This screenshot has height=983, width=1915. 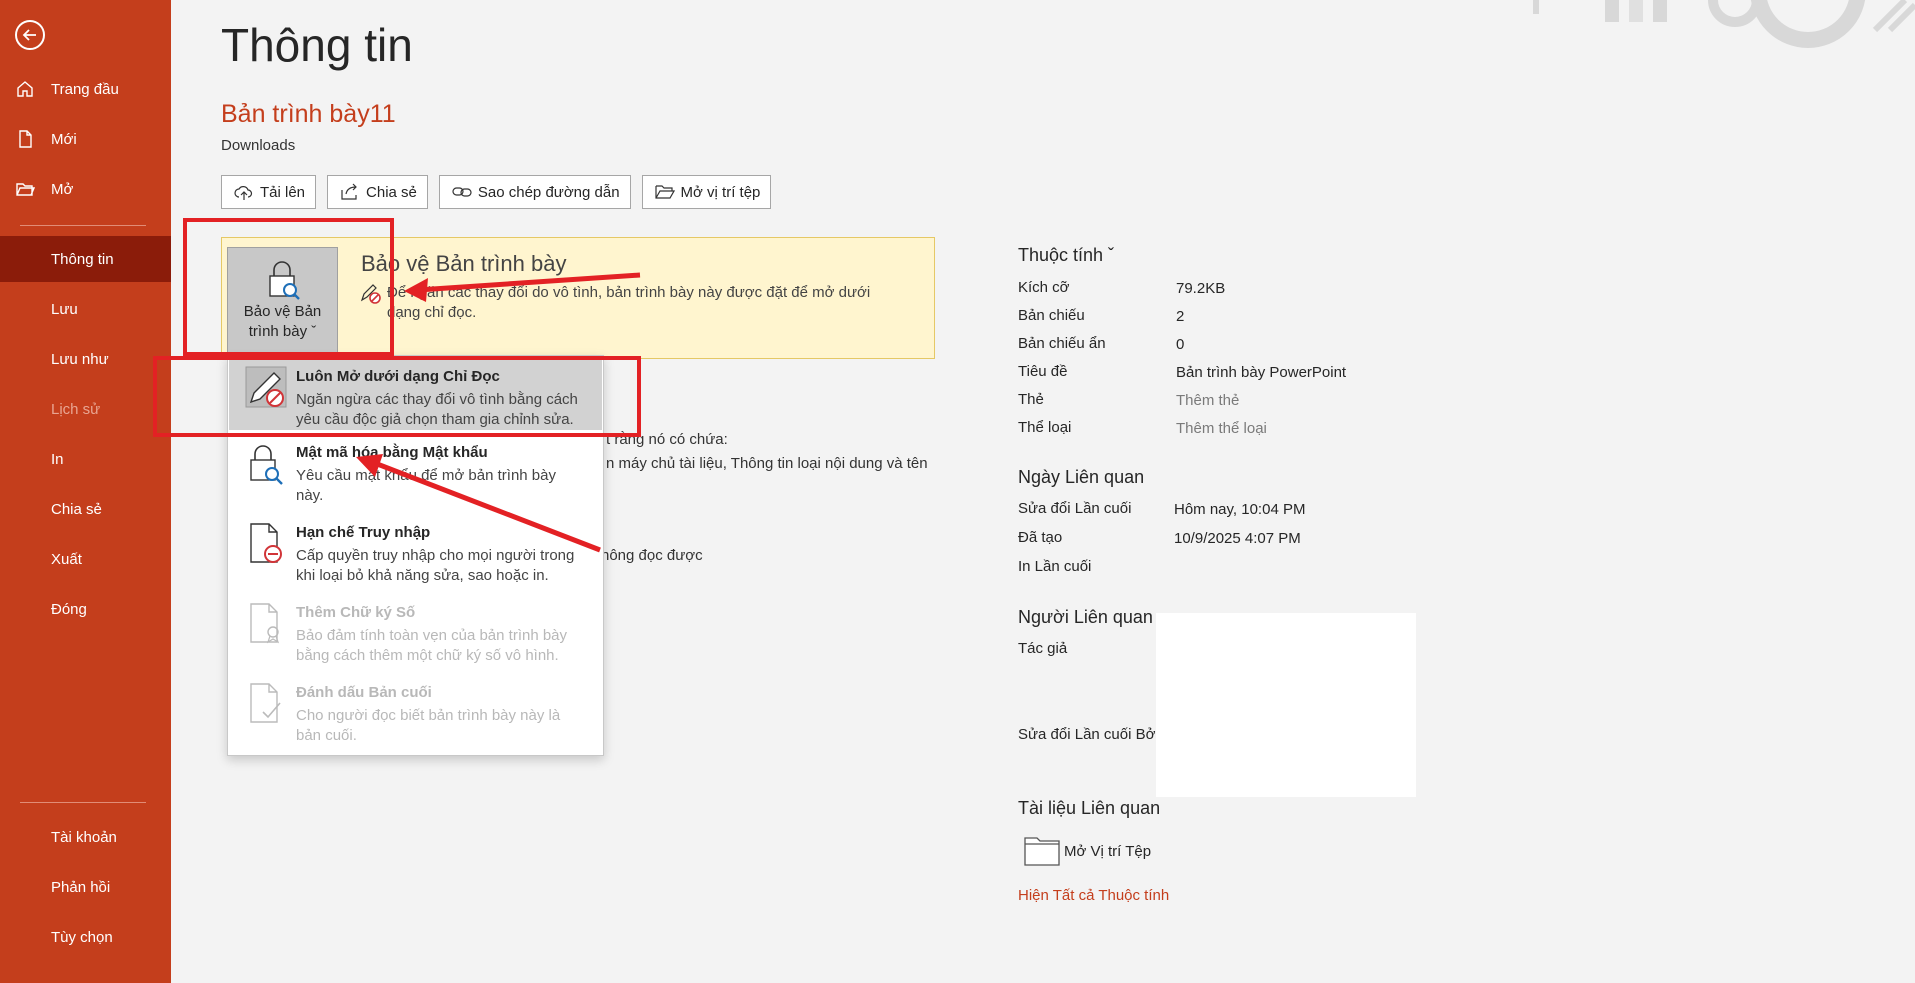 I want to click on sidebar-item-label: In, so click(x=57, y=459).